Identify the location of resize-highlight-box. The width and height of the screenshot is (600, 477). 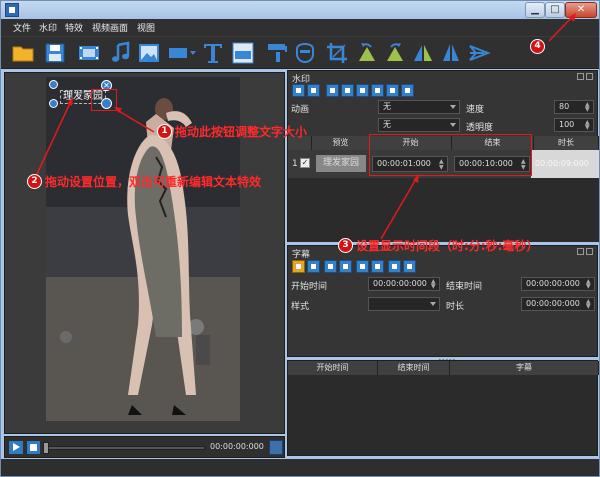
(104, 100).